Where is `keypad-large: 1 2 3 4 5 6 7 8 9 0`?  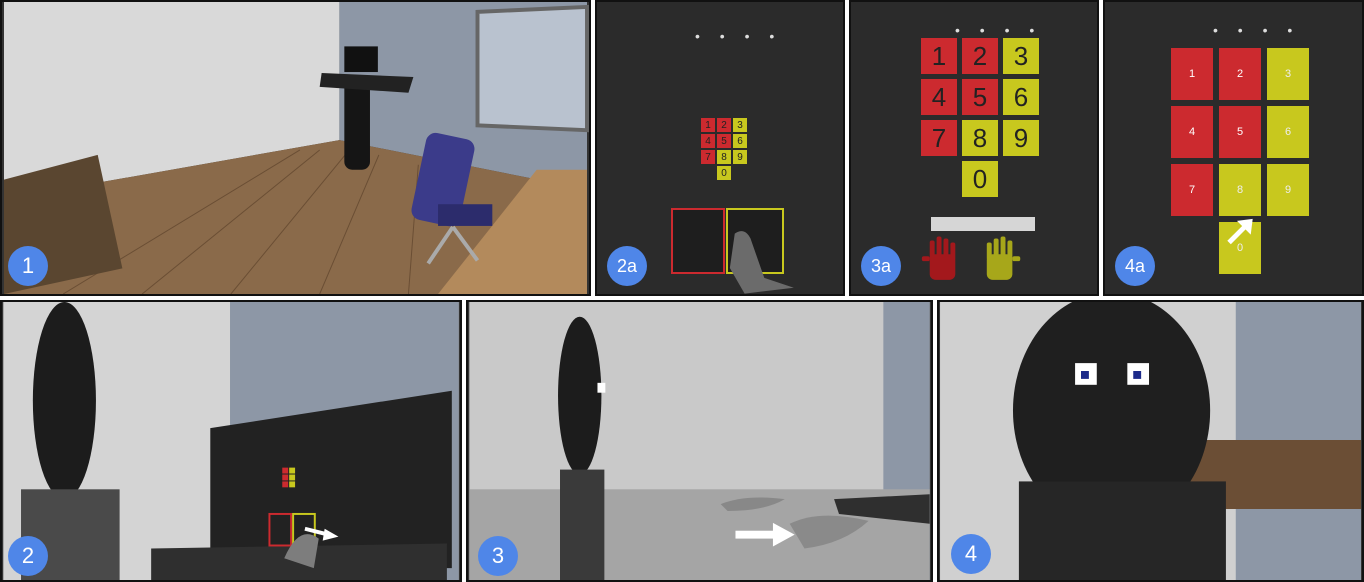
keypad-large: 1 2 3 4 5 6 7 8 9 0 is located at coordinates (1240, 161).